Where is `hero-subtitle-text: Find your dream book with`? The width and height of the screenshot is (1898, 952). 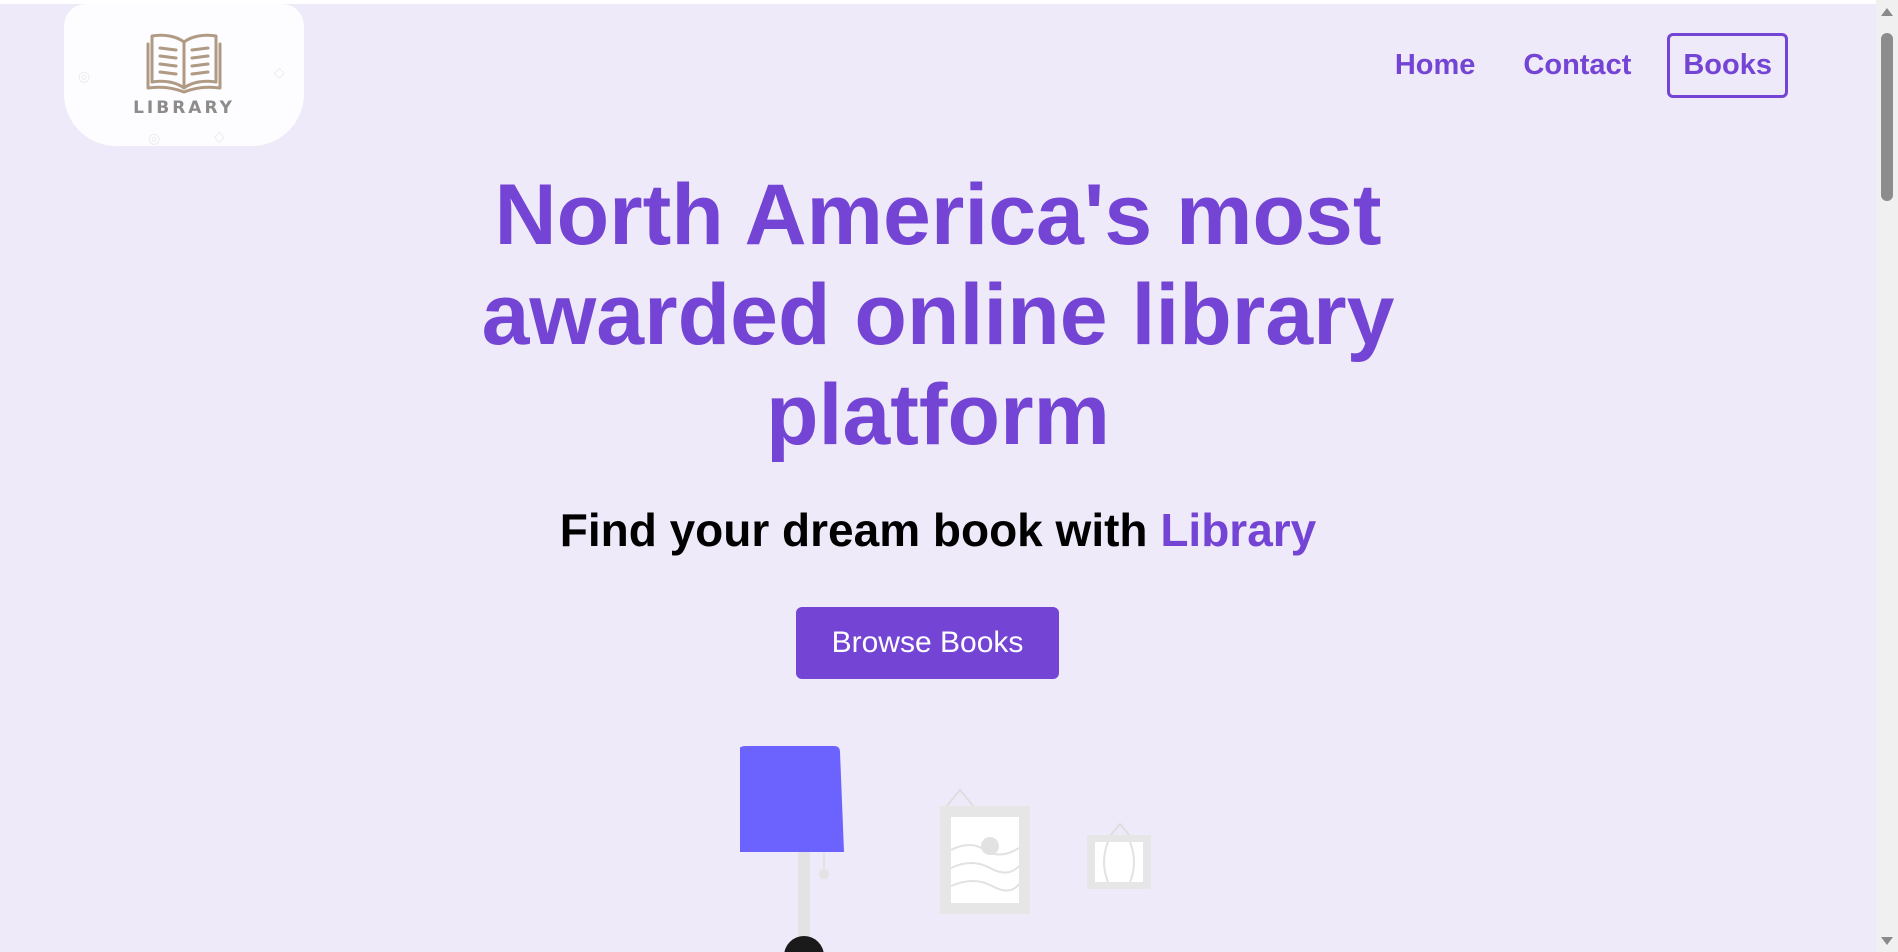
hero-subtitle-text: Find your dream book with is located at coordinates (860, 530).